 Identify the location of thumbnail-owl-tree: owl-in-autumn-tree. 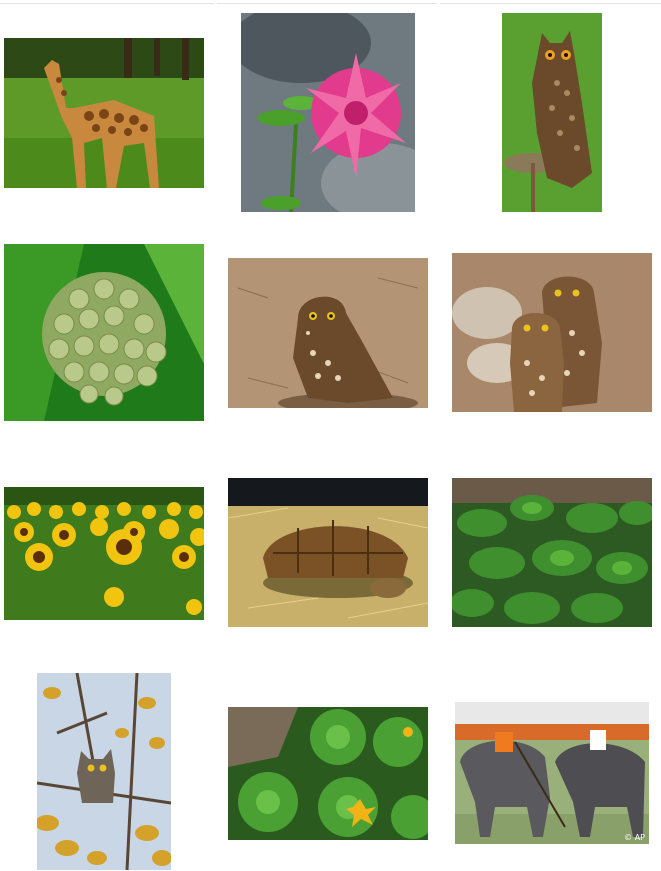
(104, 771).